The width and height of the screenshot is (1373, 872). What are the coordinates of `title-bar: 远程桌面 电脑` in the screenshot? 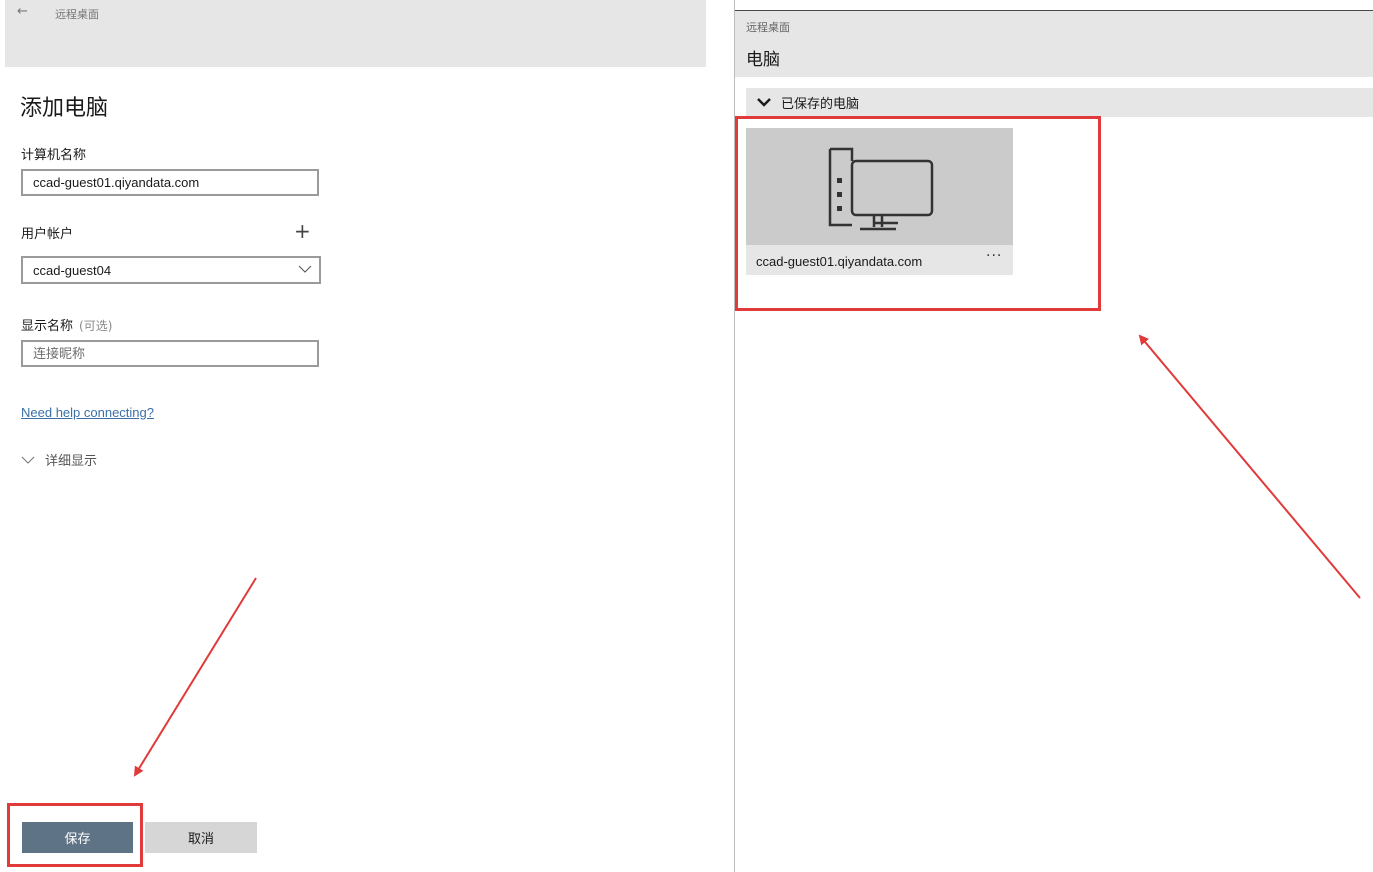 It's located at (1054, 43).